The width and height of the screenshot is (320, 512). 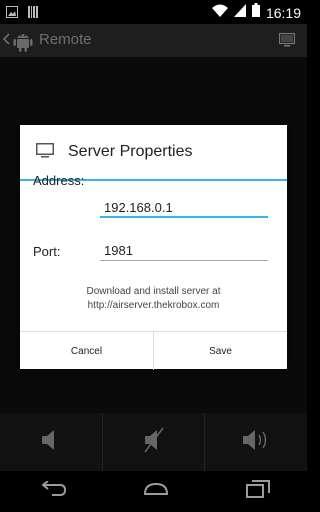 What do you see at coordinates (52, 491) in the screenshot?
I see `back-icon` at bounding box center [52, 491].